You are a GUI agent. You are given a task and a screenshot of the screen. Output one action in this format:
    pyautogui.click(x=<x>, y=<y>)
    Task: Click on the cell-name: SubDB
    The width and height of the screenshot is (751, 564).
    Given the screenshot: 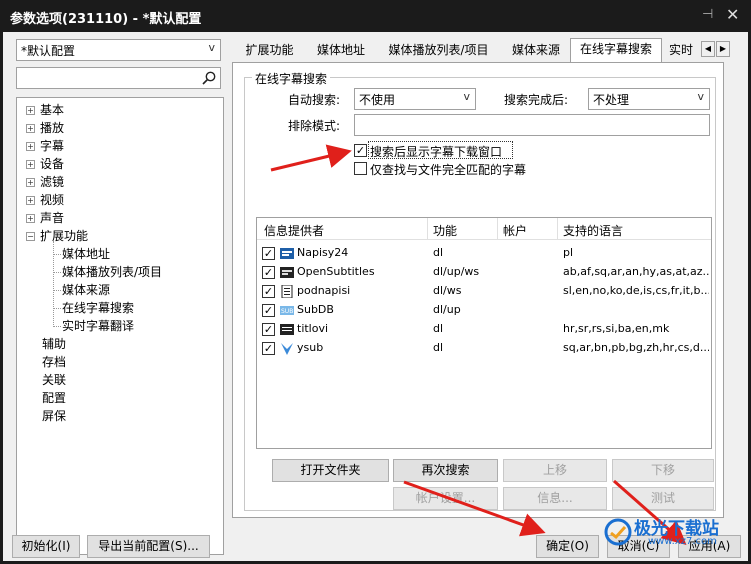 What is the action you would take?
    pyautogui.click(x=315, y=309)
    